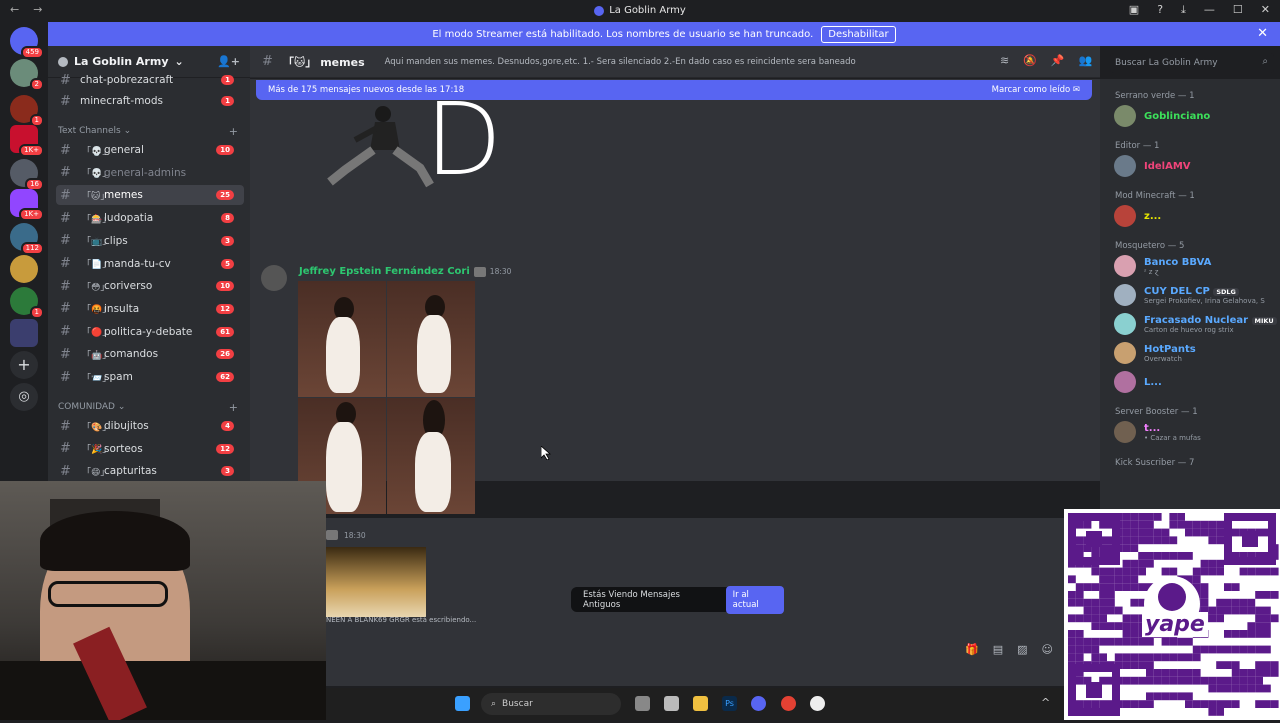 The image size is (1280, 723). Describe the element at coordinates (27, 43) in the screenshot. I see `direct-messages-icon: 459` at that location.